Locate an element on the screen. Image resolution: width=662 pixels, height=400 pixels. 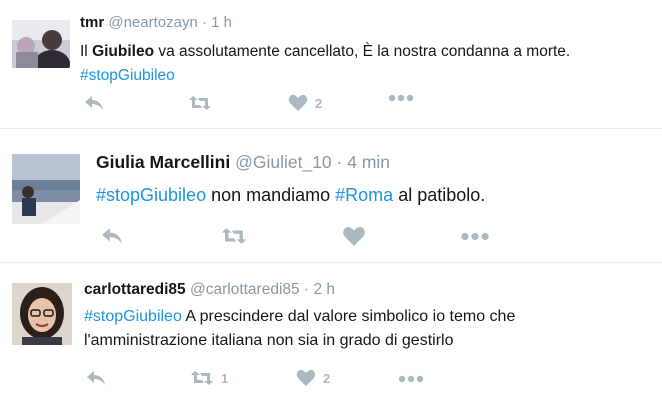
user-name: tmr is located at coordinates (92, 22).